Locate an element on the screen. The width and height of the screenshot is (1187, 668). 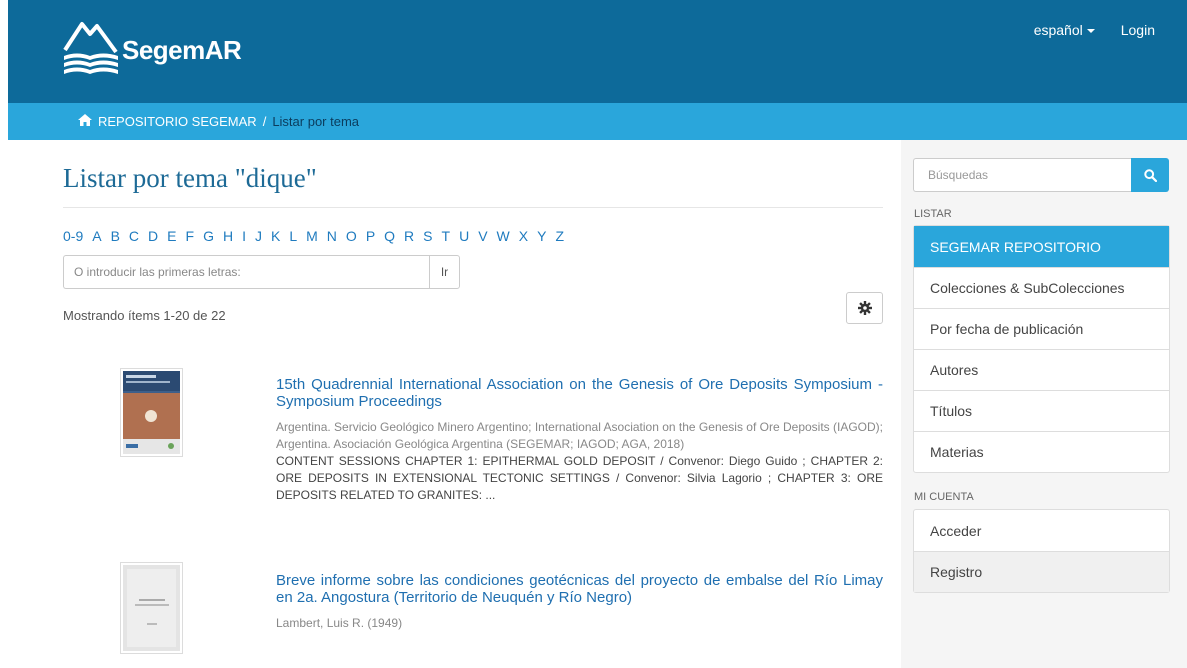
search-form: Búsquedas is located at coordinates (1041, 175).